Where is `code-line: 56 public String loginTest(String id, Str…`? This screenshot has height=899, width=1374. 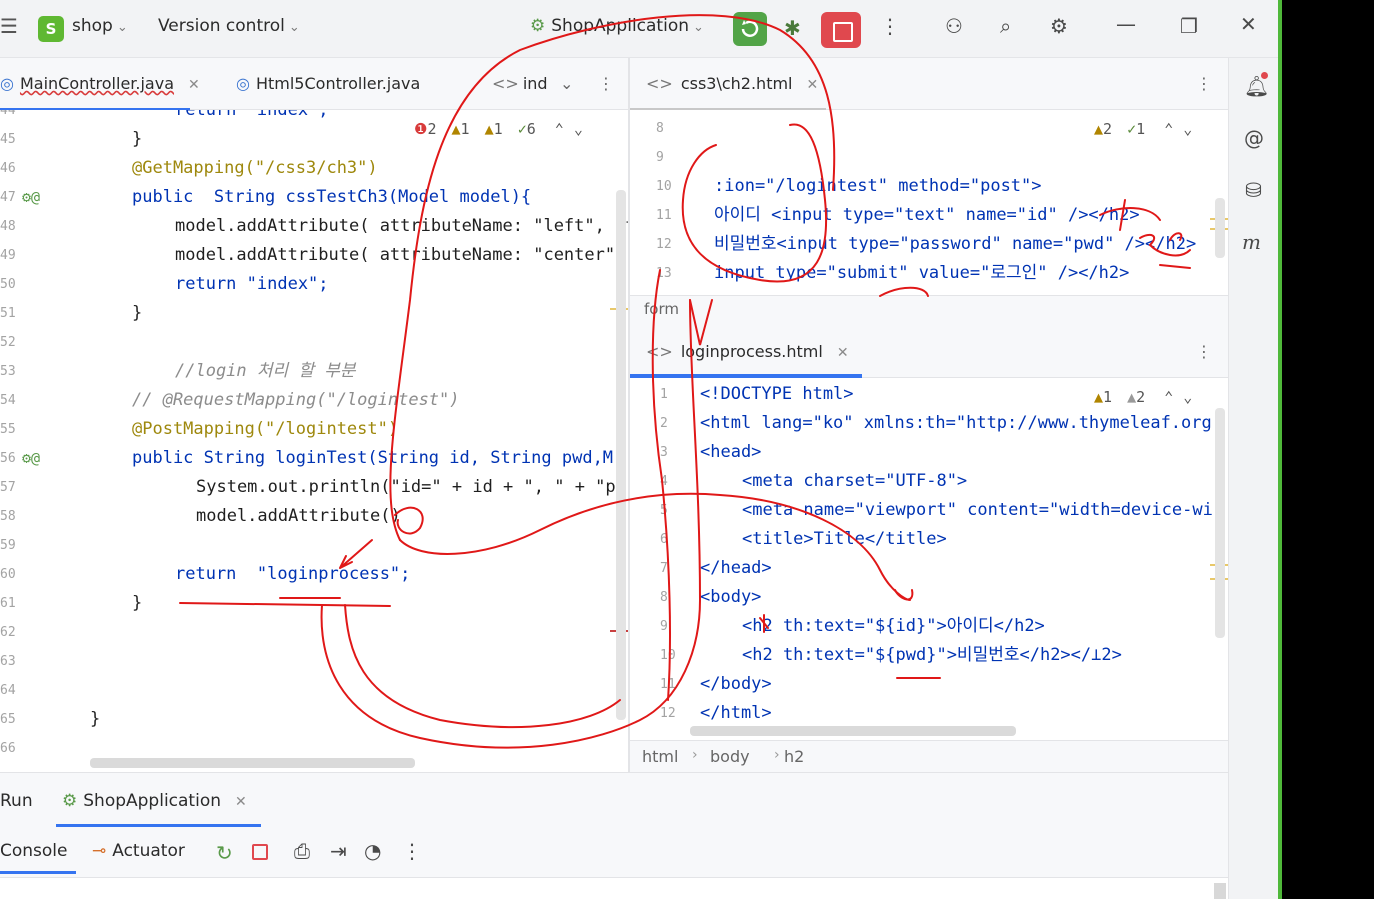
code-line: 56 public String loginTest(String id, Str… is located at coordinates (314, 458).